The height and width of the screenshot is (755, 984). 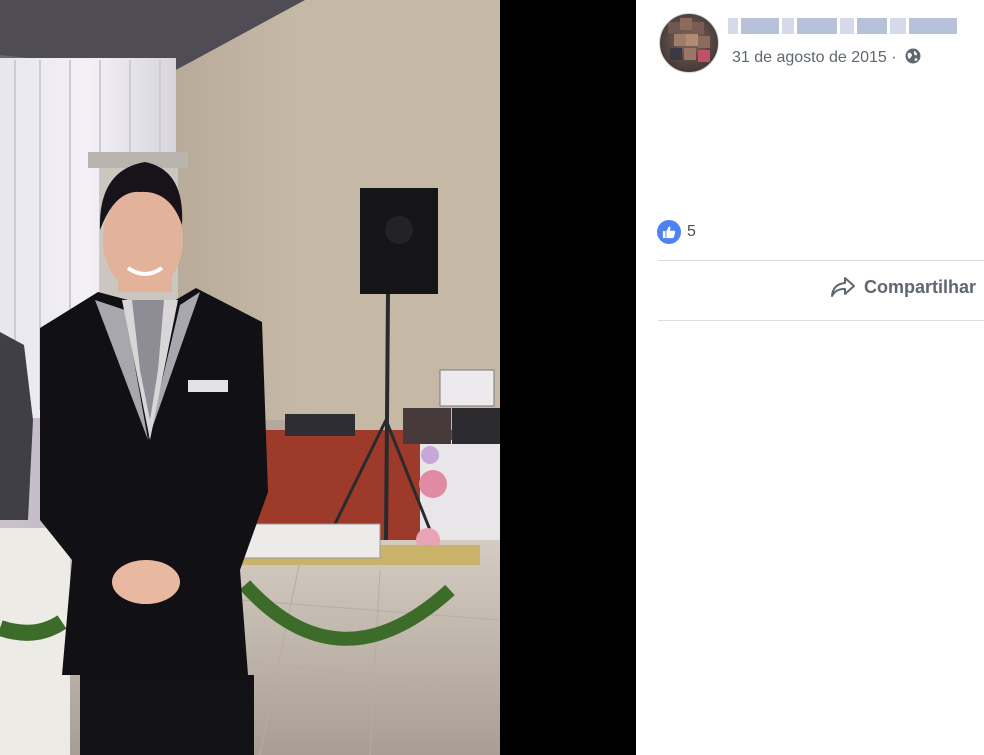 I want to click on profile-avatar, so click(x=689, y=43).